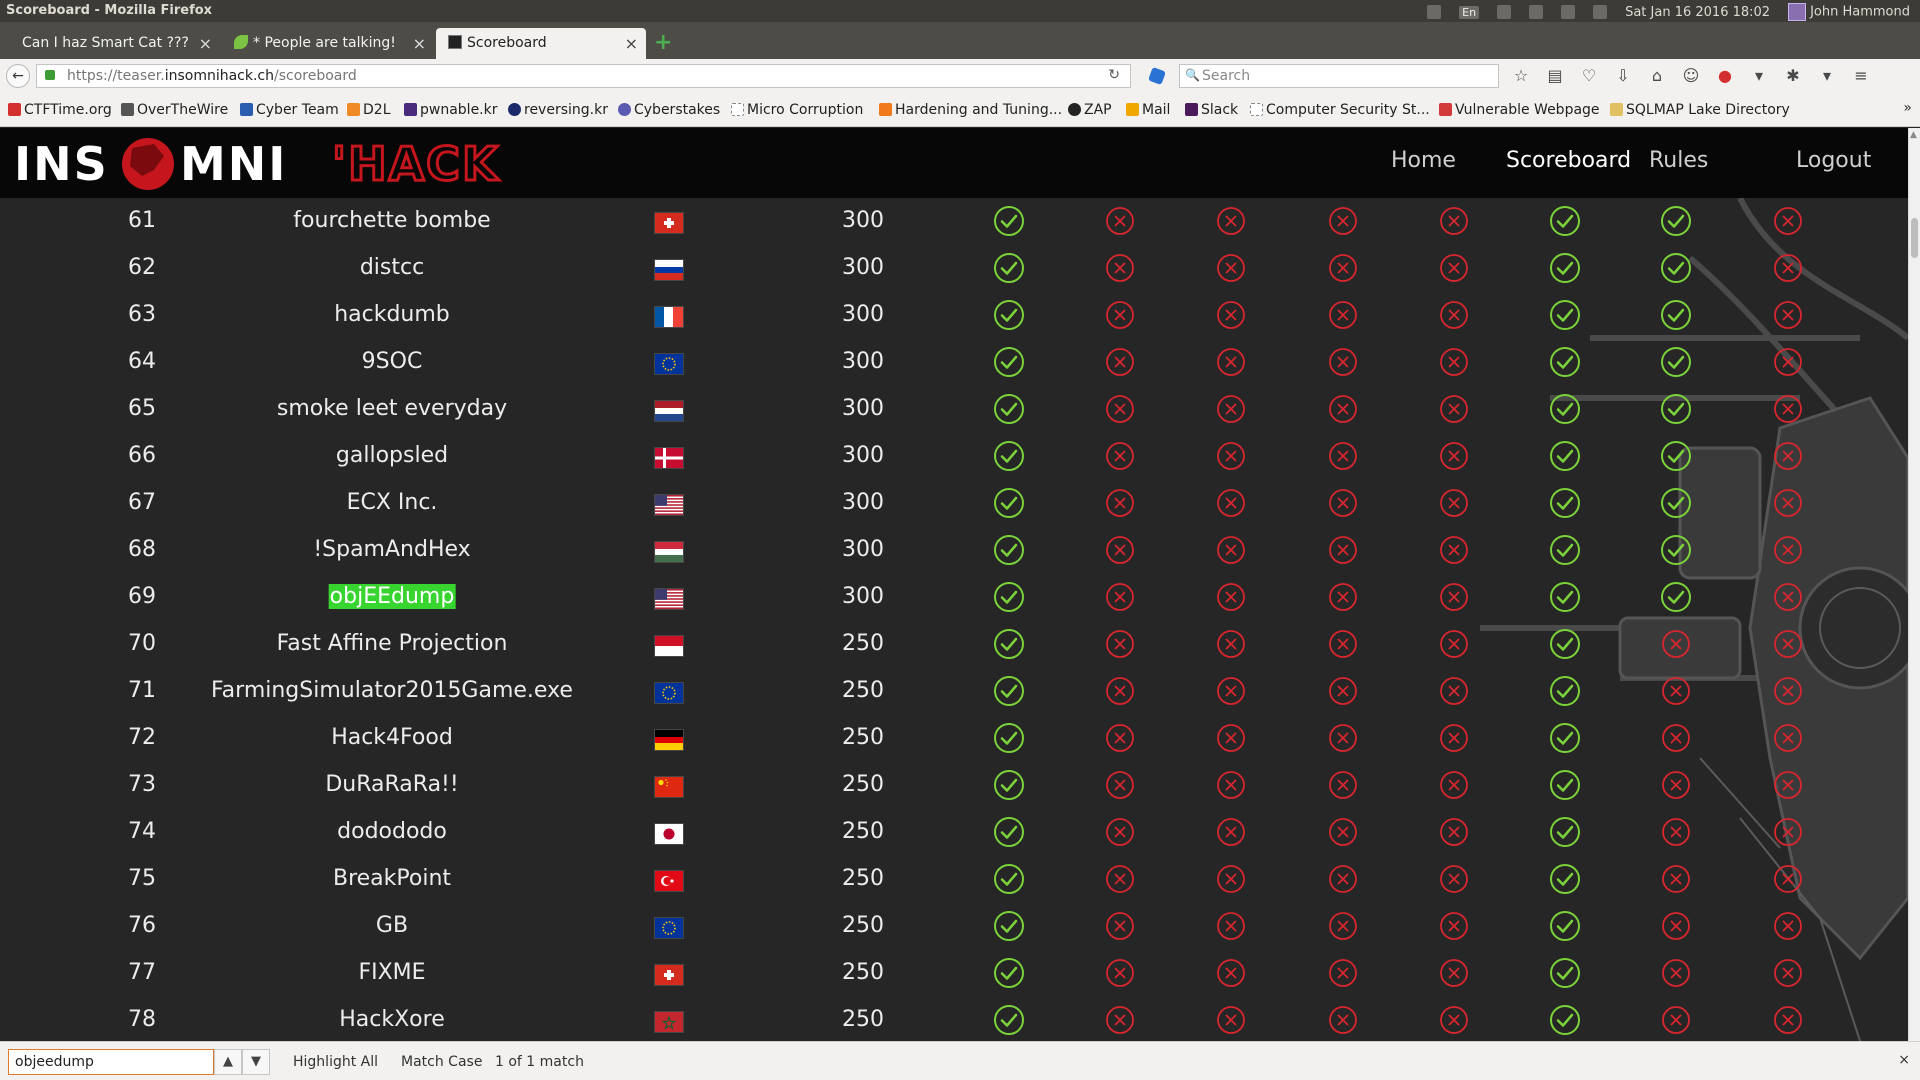 This screenshot has height=1080, width=1920. I want to click on bookmark-zap: ZAP, so click(1090, 110).